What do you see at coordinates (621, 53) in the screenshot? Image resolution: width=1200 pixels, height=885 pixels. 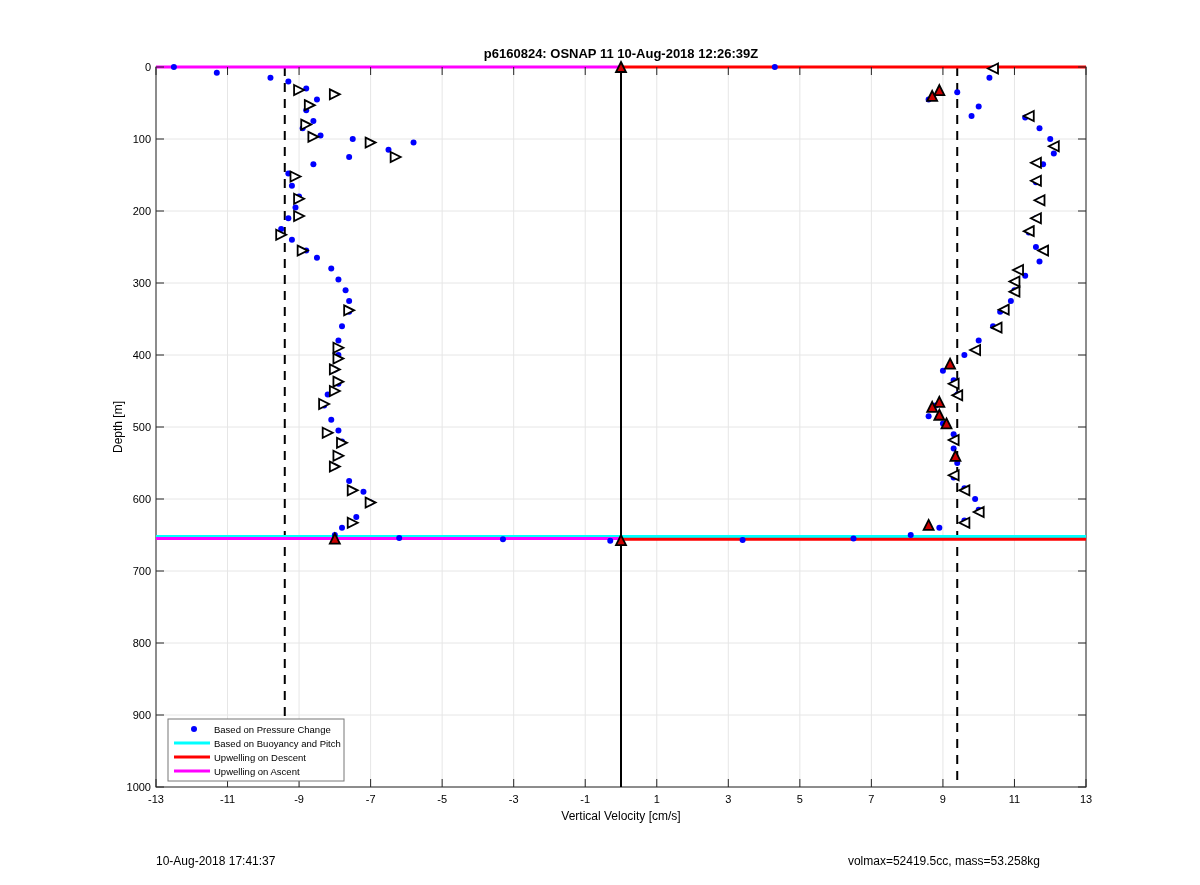 I see `chart-title: p6160824: OSNAP 11 10-Aug-2018 12:26:39Z` at bounding box center [621, 53].